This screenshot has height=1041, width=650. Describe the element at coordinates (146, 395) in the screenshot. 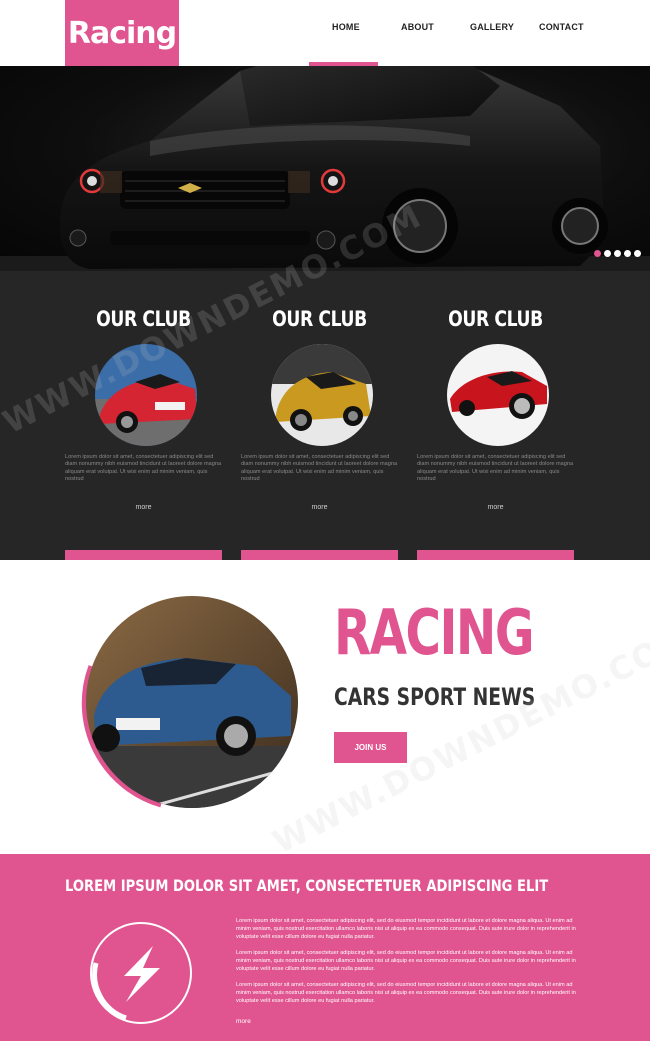

I see `club-car-image-red-coupe` at that location.